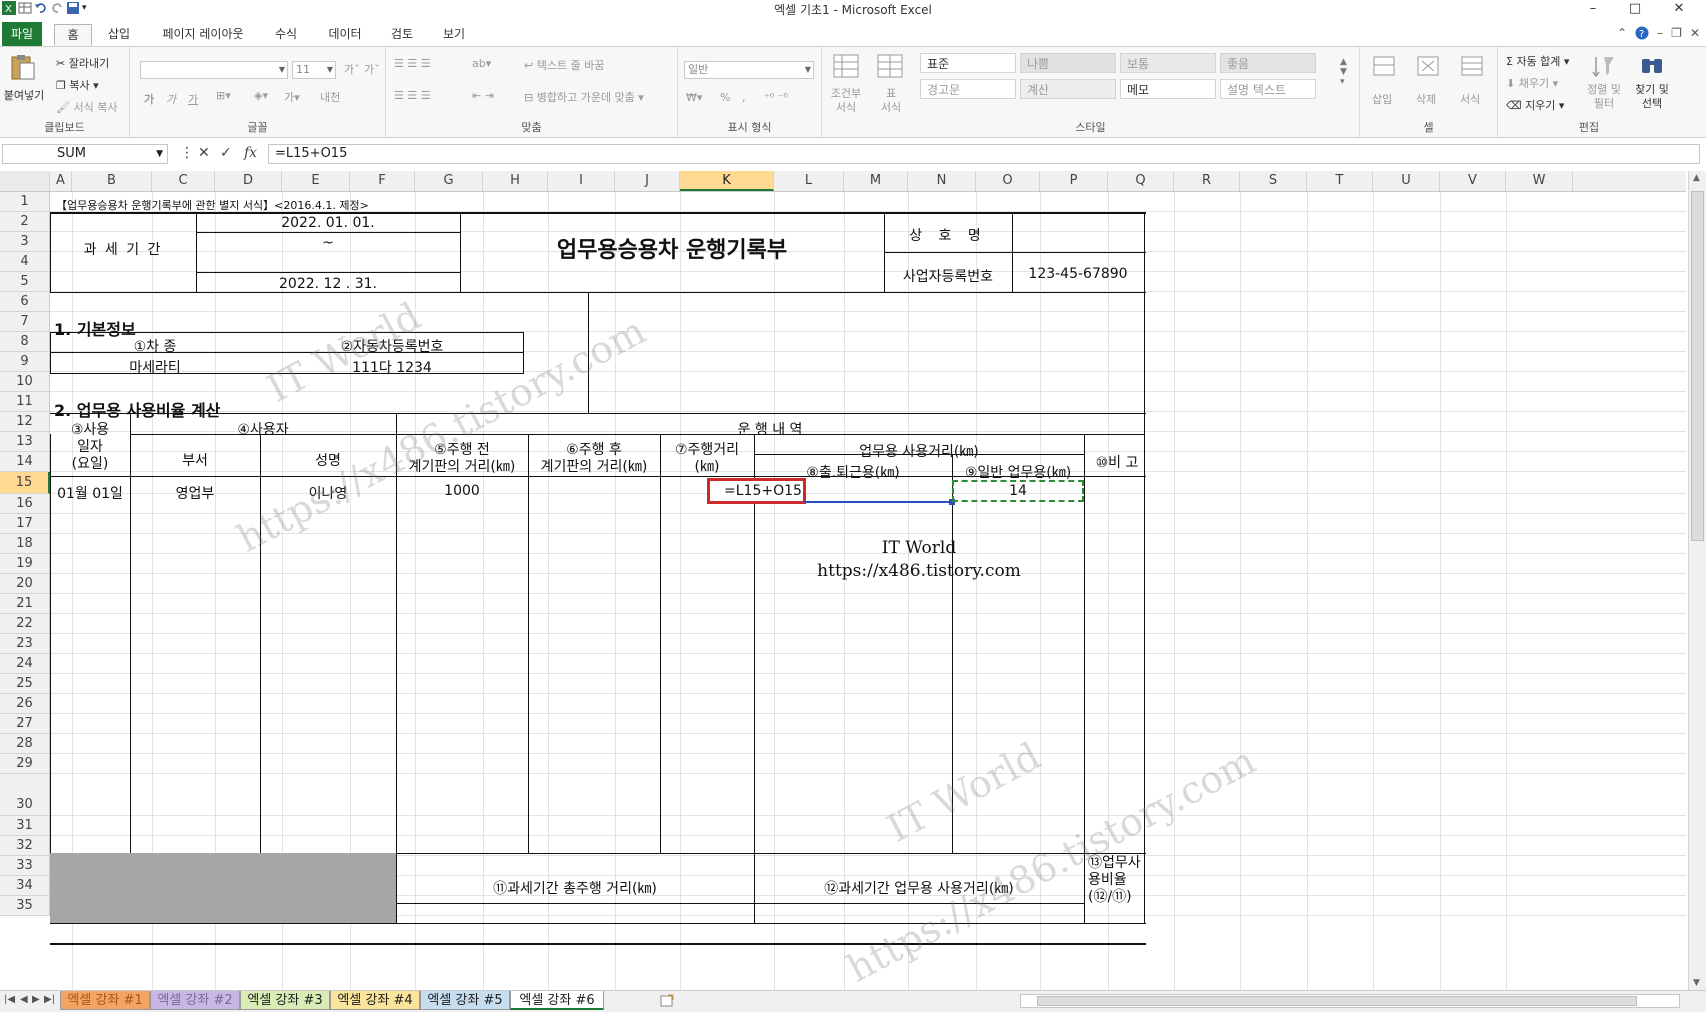 The image size is (1706, 1012). Describe the element at coordinates (1268, 89) in the screenshot. I see `cell-style-7: 설명 텍스트` at that location.